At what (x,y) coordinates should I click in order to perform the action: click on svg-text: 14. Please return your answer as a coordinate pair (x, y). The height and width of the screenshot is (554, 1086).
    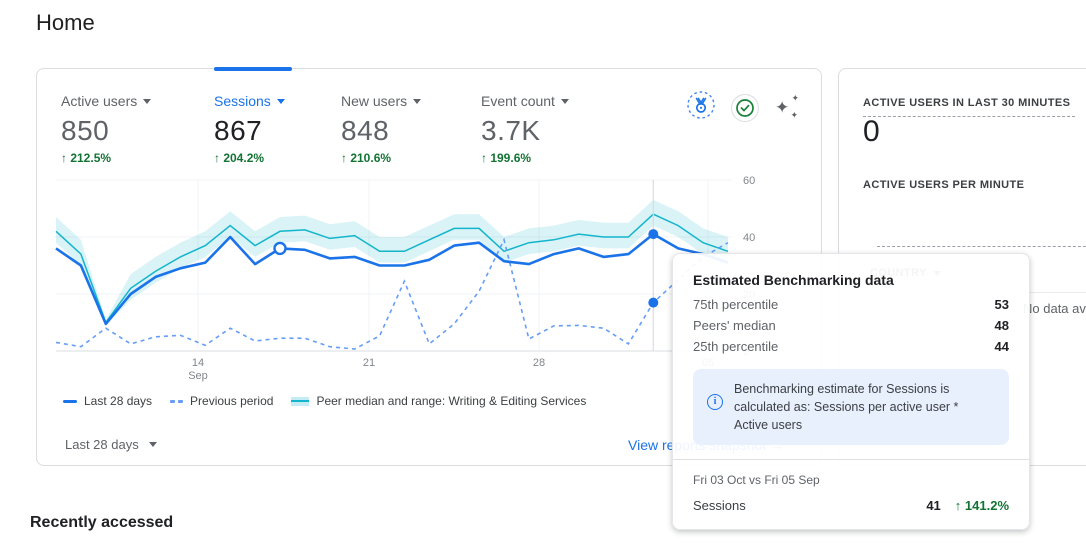
    Looking at the image, I should click on (198, 363).